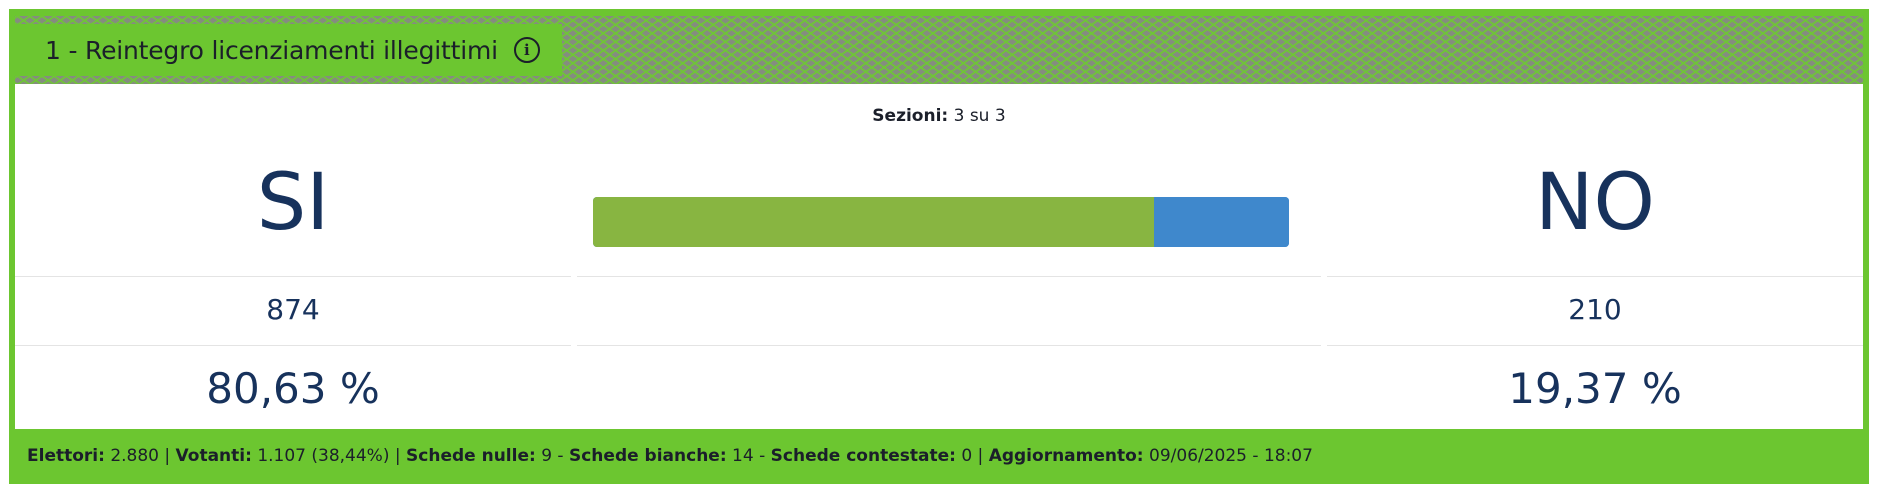 Image resolution: width=1878 pixels, height=493 pixels. Describe the element at coordinates (271, 50) in the screenshot. I see `question-title: 1 - Reintegro licenziamenti illegittimi` at that location.